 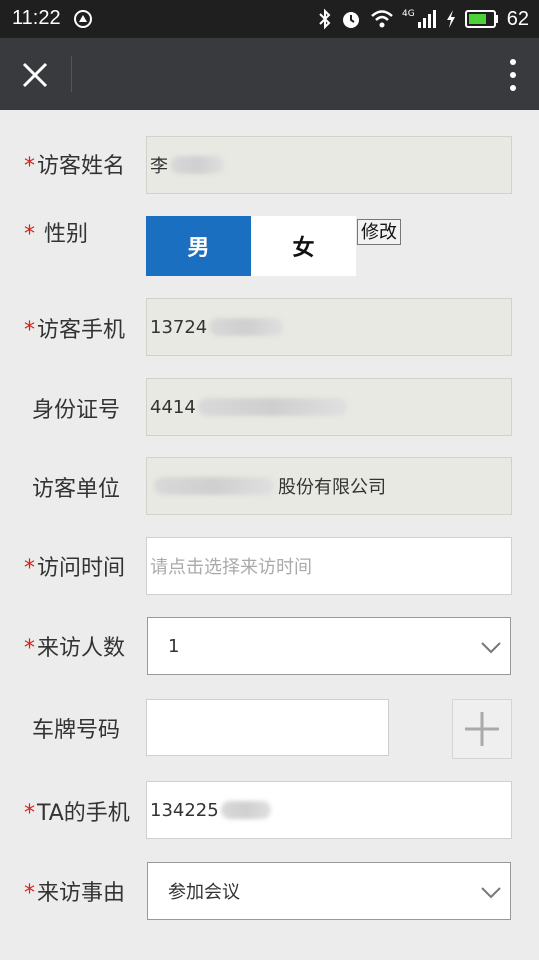 I want to click on plate-label: 车牌号码, so click(x=76, y=730).